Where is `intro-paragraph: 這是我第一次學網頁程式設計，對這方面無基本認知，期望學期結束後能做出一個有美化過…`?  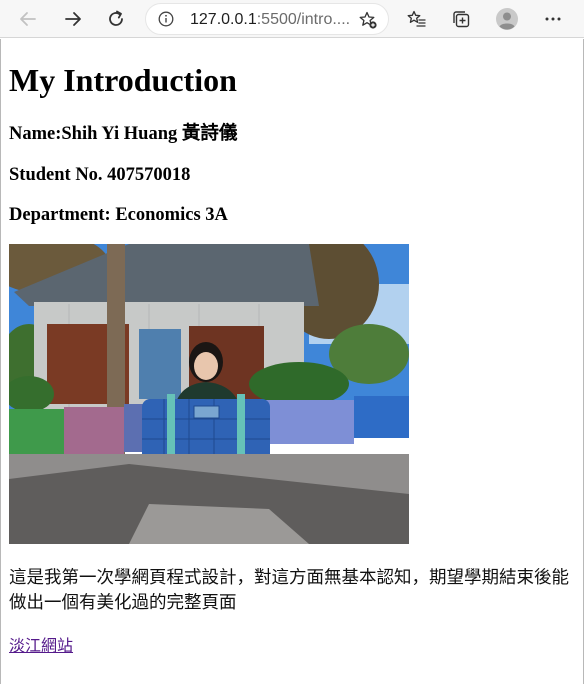 intro-paragraph: 這是我第一次學網頁程式設計，對這方面無基本認知，期望學期結束後能做出一個有美化過… is located at coordinates (289, 590).